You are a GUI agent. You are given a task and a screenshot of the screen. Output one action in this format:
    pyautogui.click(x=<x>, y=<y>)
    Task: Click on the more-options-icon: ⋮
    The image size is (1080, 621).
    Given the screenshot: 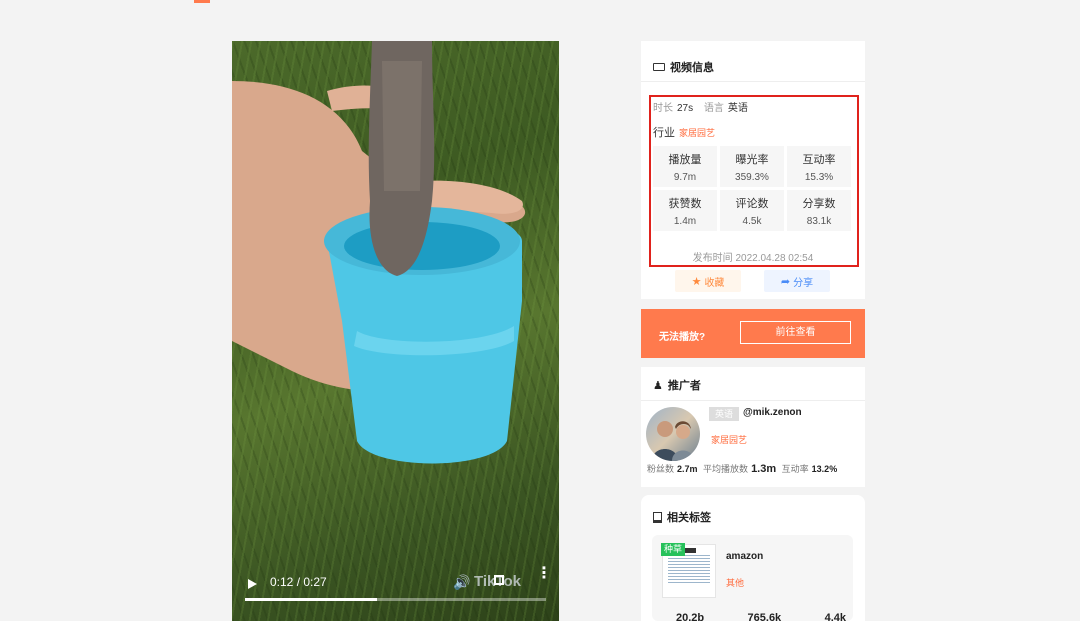 What is the action you would take?
    pyautogui.click(x=544, y=574)
    